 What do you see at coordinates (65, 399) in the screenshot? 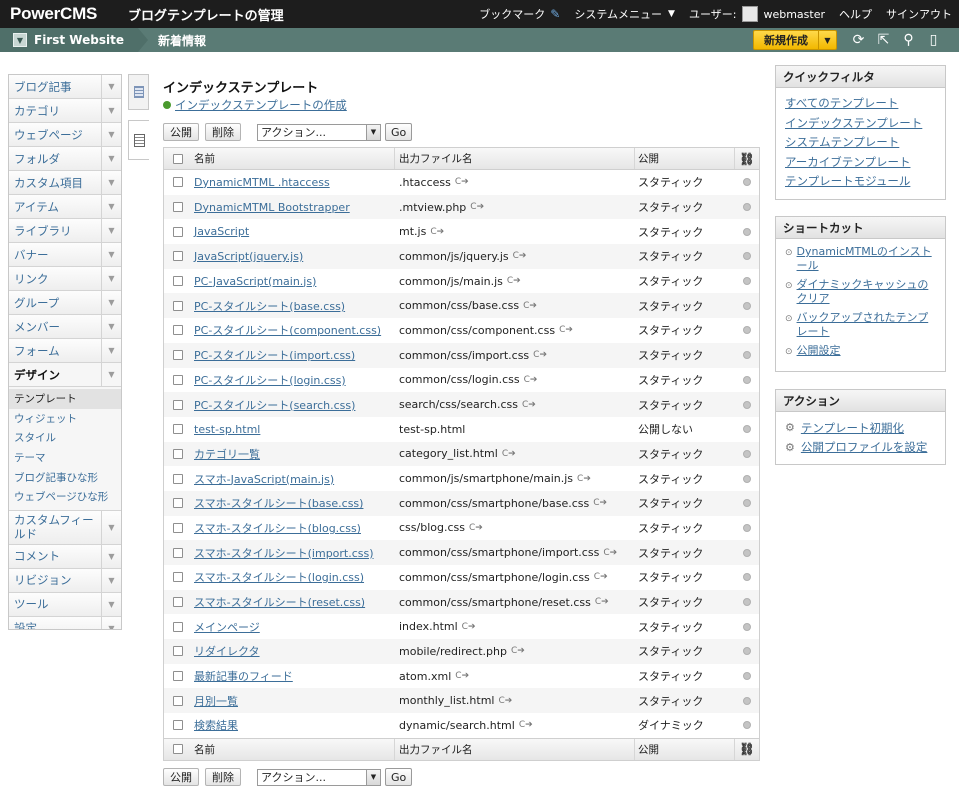
I see `submenu-item: テンプレート` at bounding box center [65, 399].